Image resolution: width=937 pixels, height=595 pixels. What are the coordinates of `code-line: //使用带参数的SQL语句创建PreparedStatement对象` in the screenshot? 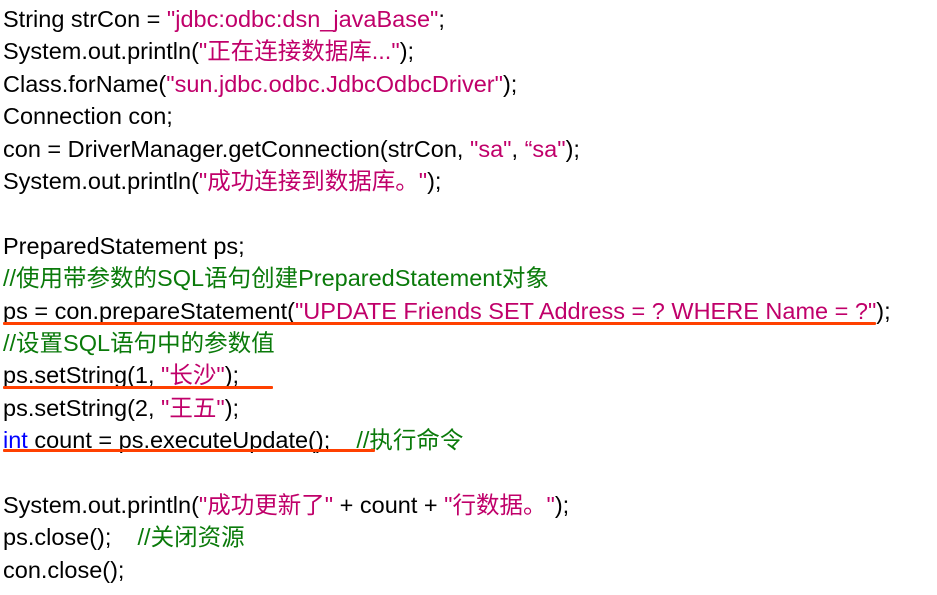 It's located at (468, 278).